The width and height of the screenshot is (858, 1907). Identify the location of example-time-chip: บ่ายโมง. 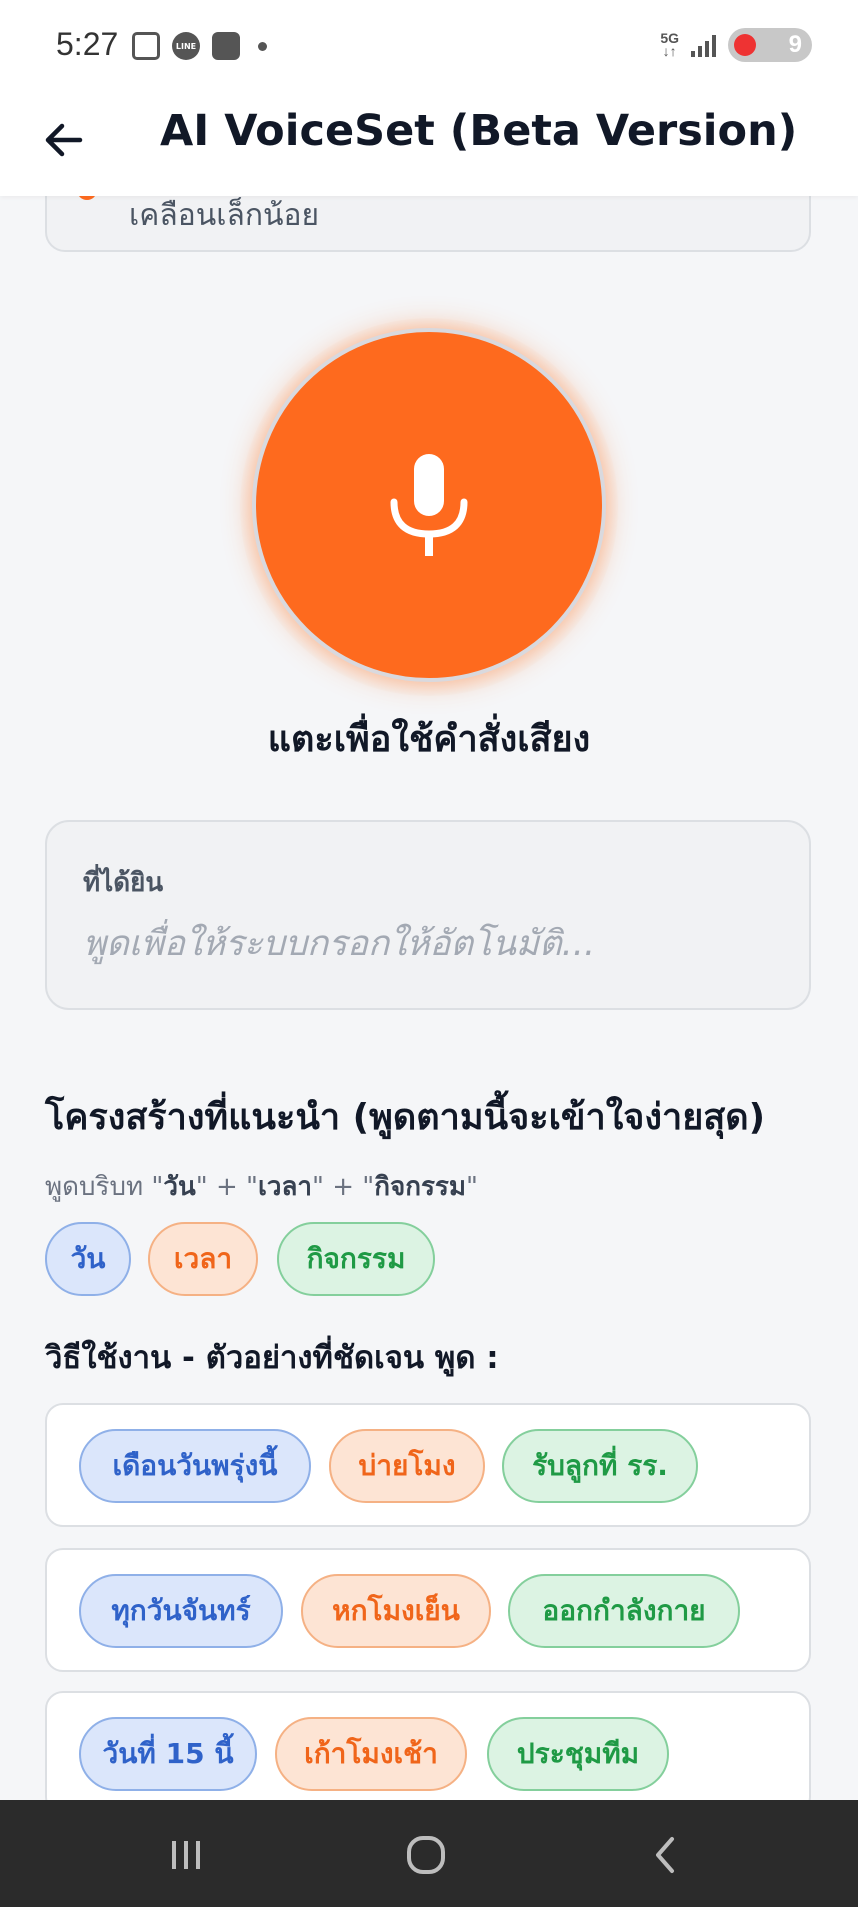
(407, 1466).